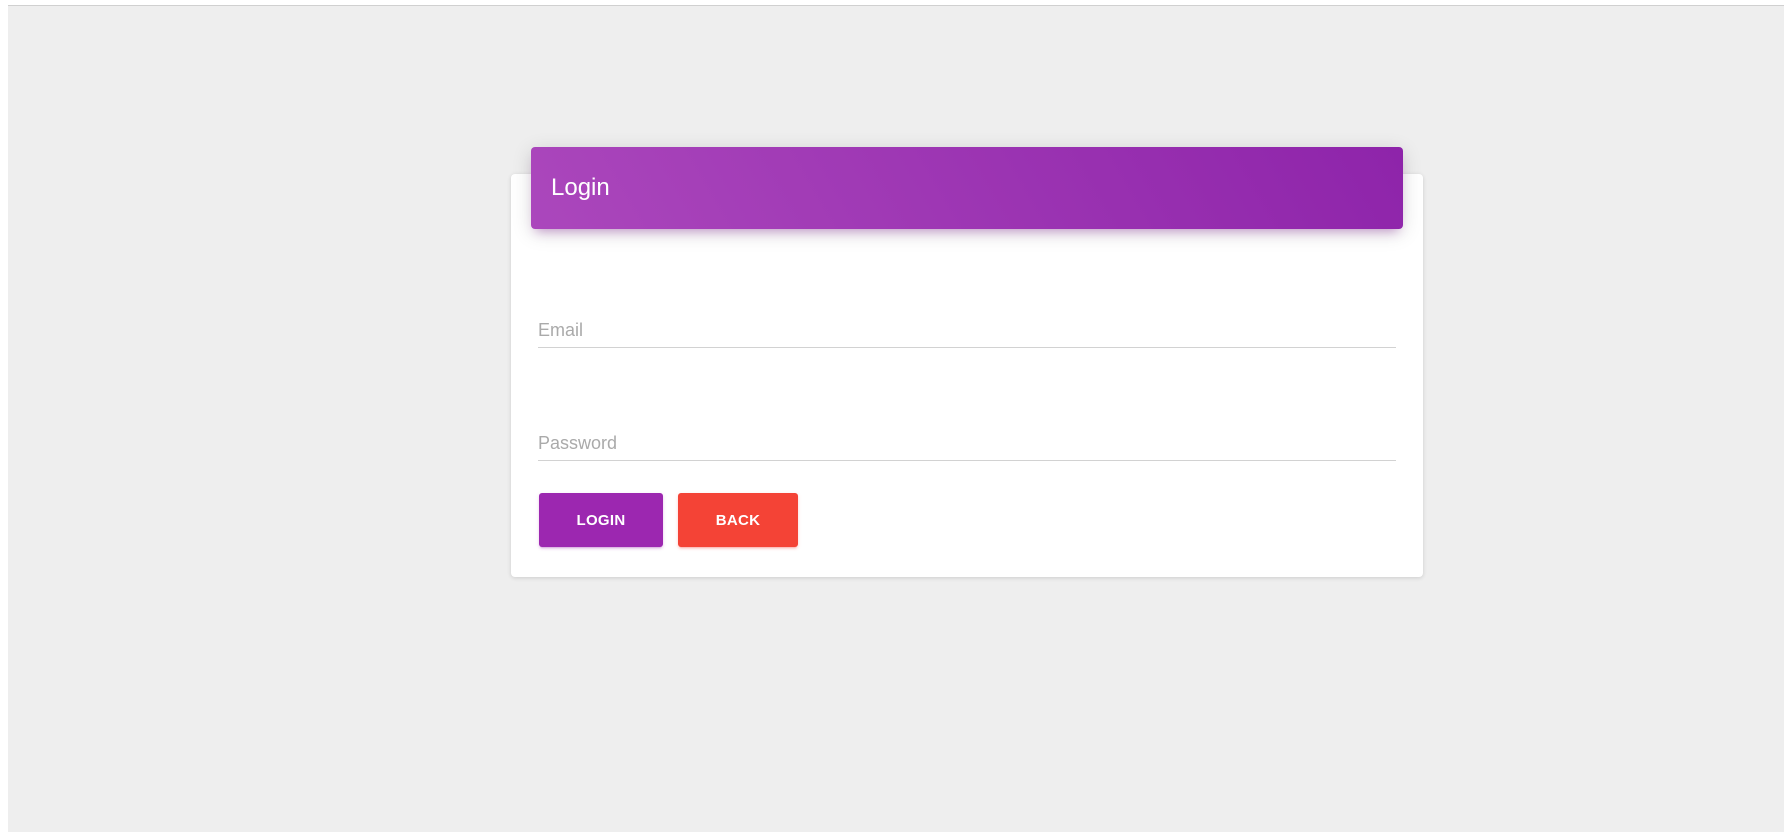 The height and width of the screenshot is (833, 1784). I want to click on password-field-container, so click(967, 439).